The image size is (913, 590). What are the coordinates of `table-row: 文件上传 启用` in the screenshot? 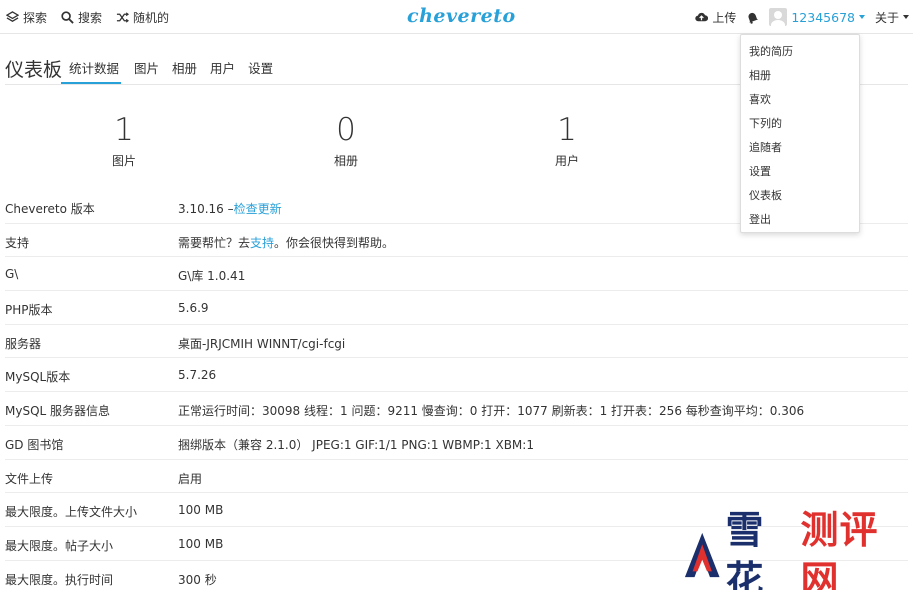 It's located at (456, 477).